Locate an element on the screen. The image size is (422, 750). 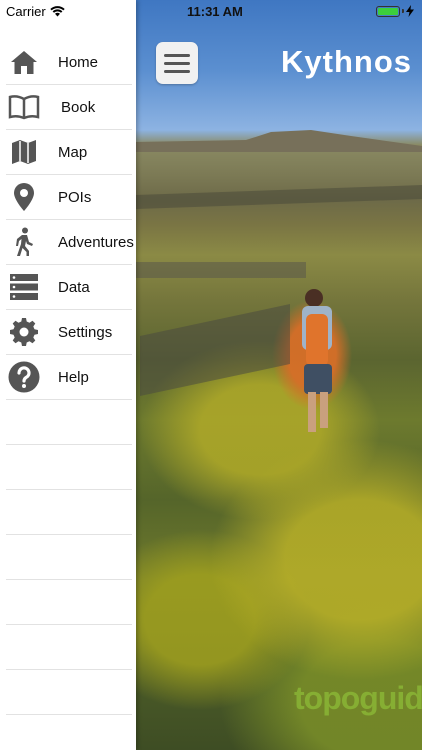
wifi-icon is located at coordinates (57, 11).